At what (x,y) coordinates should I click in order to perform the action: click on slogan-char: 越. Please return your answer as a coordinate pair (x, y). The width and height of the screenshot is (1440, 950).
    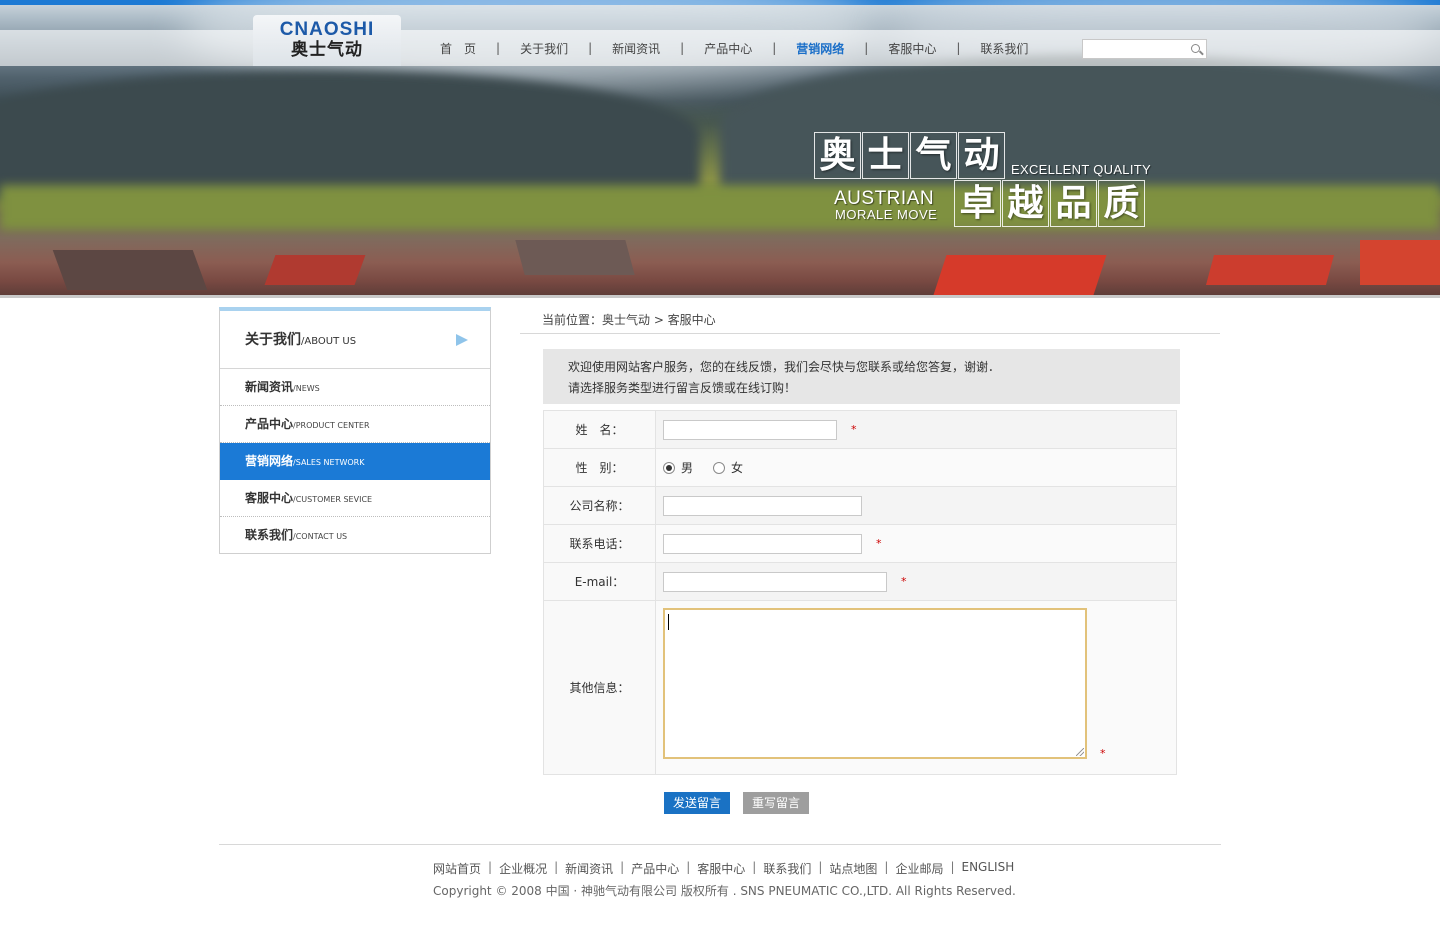
    Looking at the image, I should click on (1025, 203).